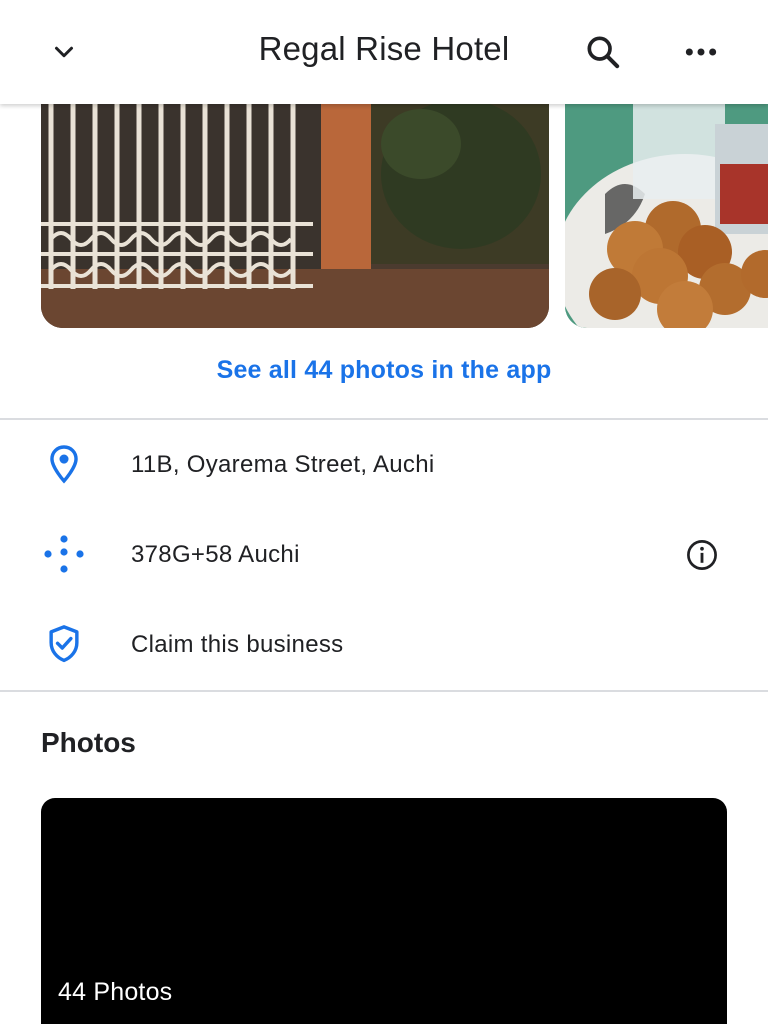  I want to click on top-app-bar: Regal Rise Hotel, so click(384, 52).